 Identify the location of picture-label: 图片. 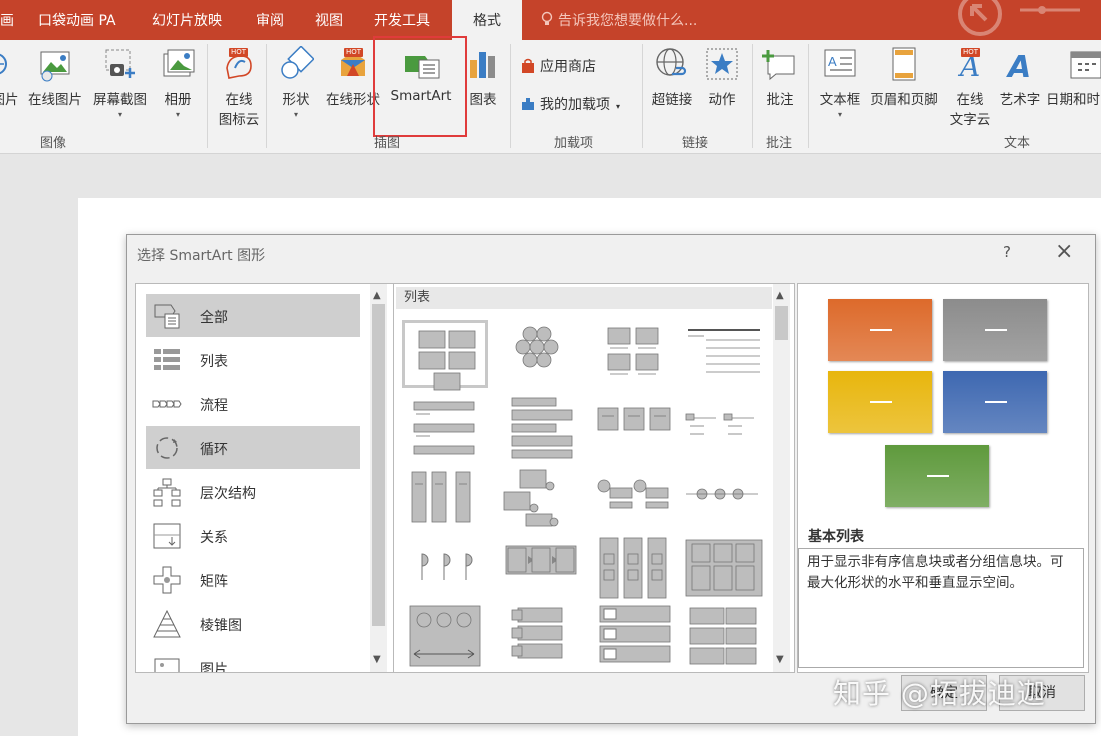
(9, 100).